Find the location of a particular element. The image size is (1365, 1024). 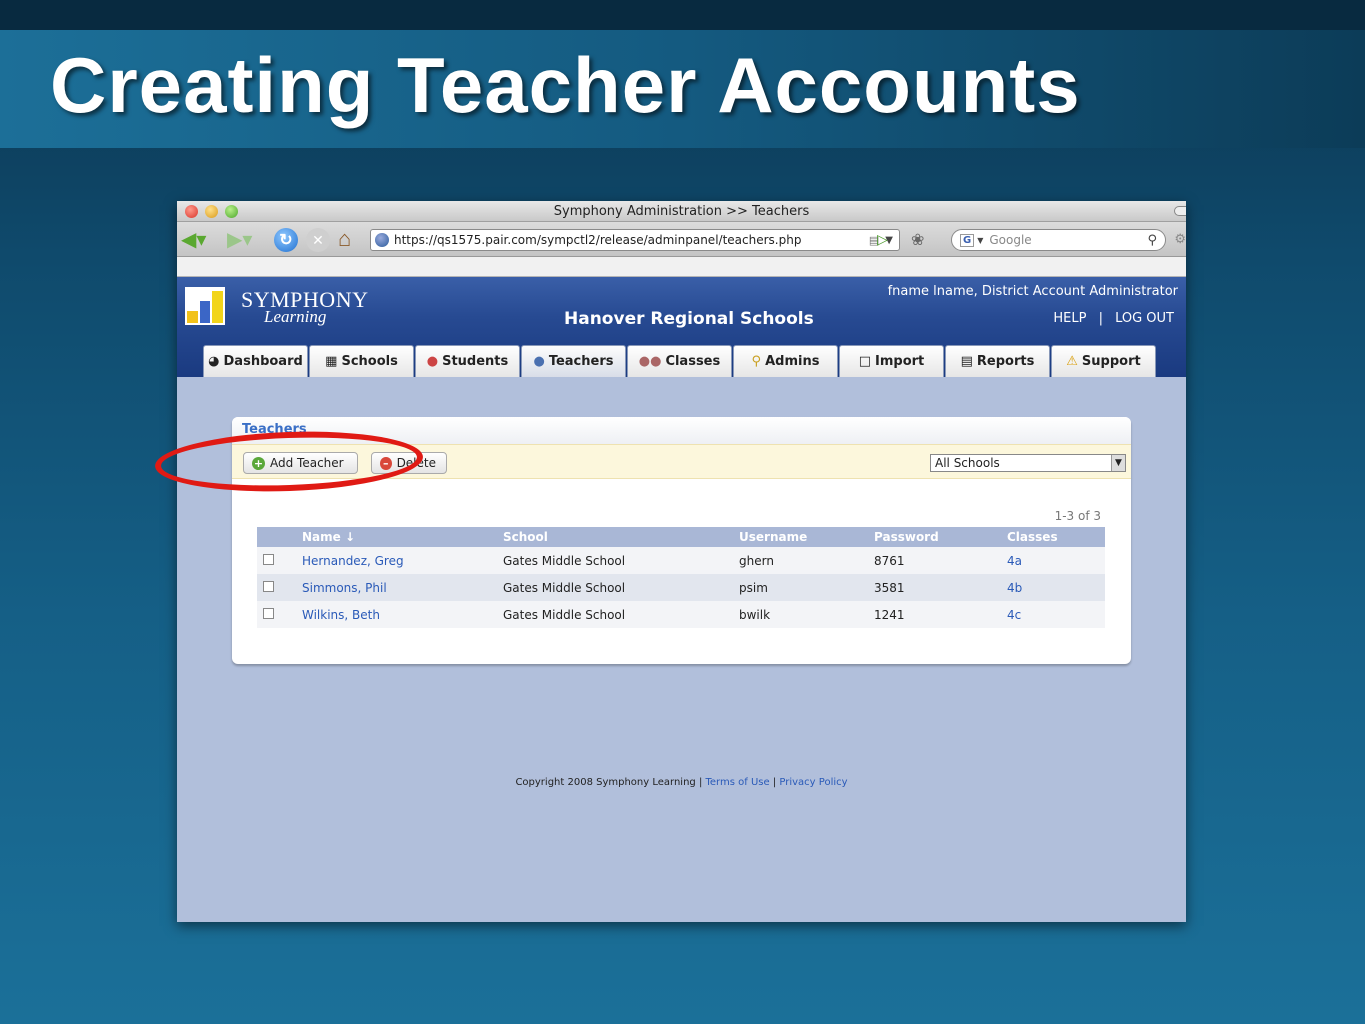

search-placeholder: Google is located at coordinates (1010, 240).